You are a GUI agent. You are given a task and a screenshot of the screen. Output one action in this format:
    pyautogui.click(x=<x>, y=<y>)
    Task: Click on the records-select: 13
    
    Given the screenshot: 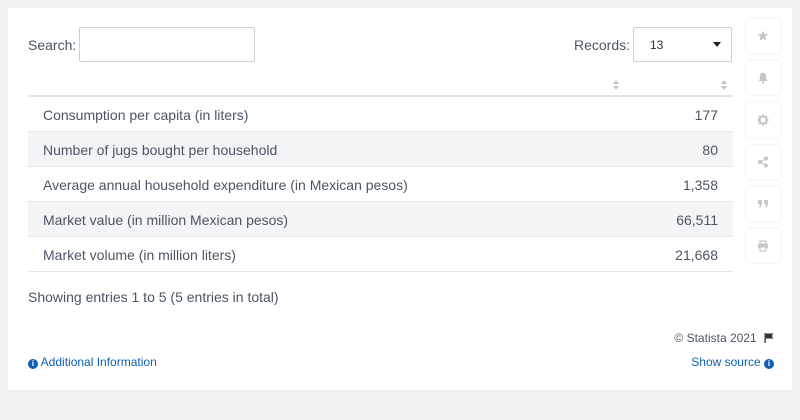 What is the action you would take?
    pyautogui.click(x=682, y=44)
    